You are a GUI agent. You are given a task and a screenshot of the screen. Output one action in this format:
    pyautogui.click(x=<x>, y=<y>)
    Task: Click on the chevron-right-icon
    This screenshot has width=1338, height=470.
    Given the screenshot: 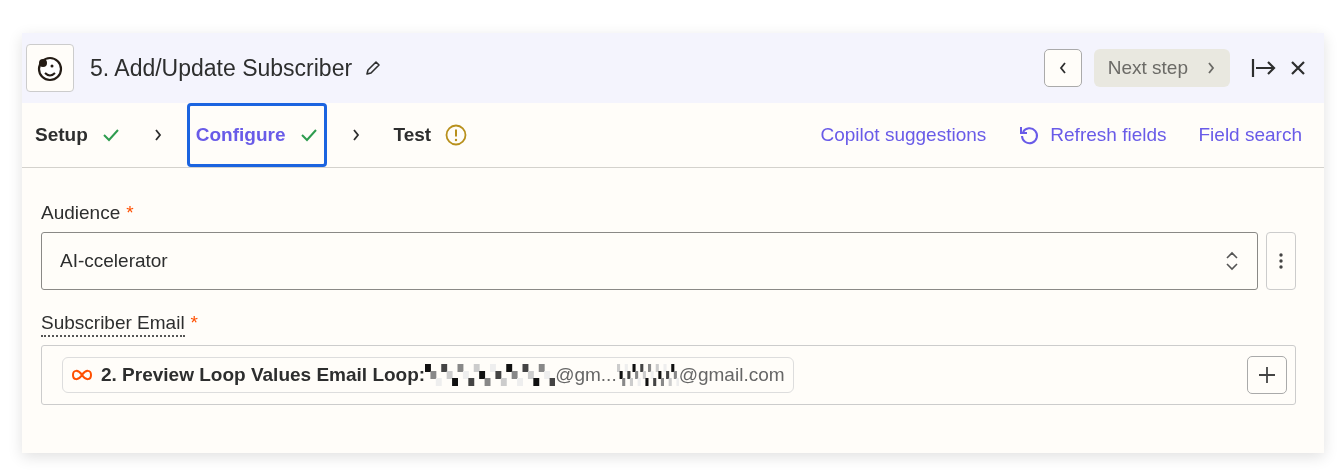 What is the action you would take?
    pyautogui.click(x=1211, y=68)
    